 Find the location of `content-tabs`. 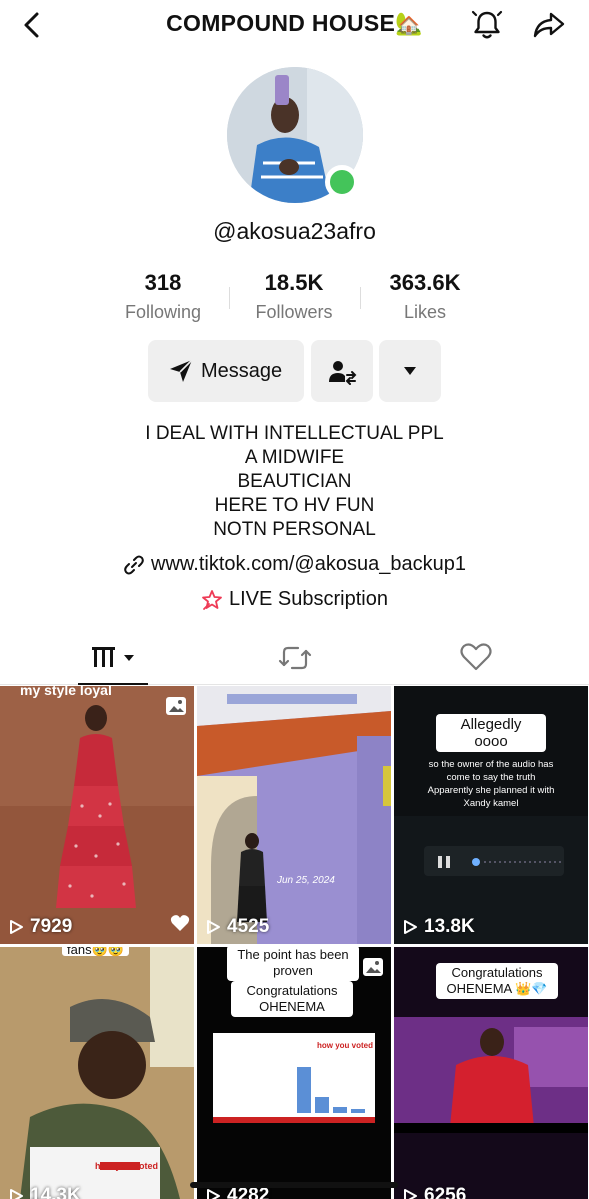

content-tabs is located at coordinates (294, 658).